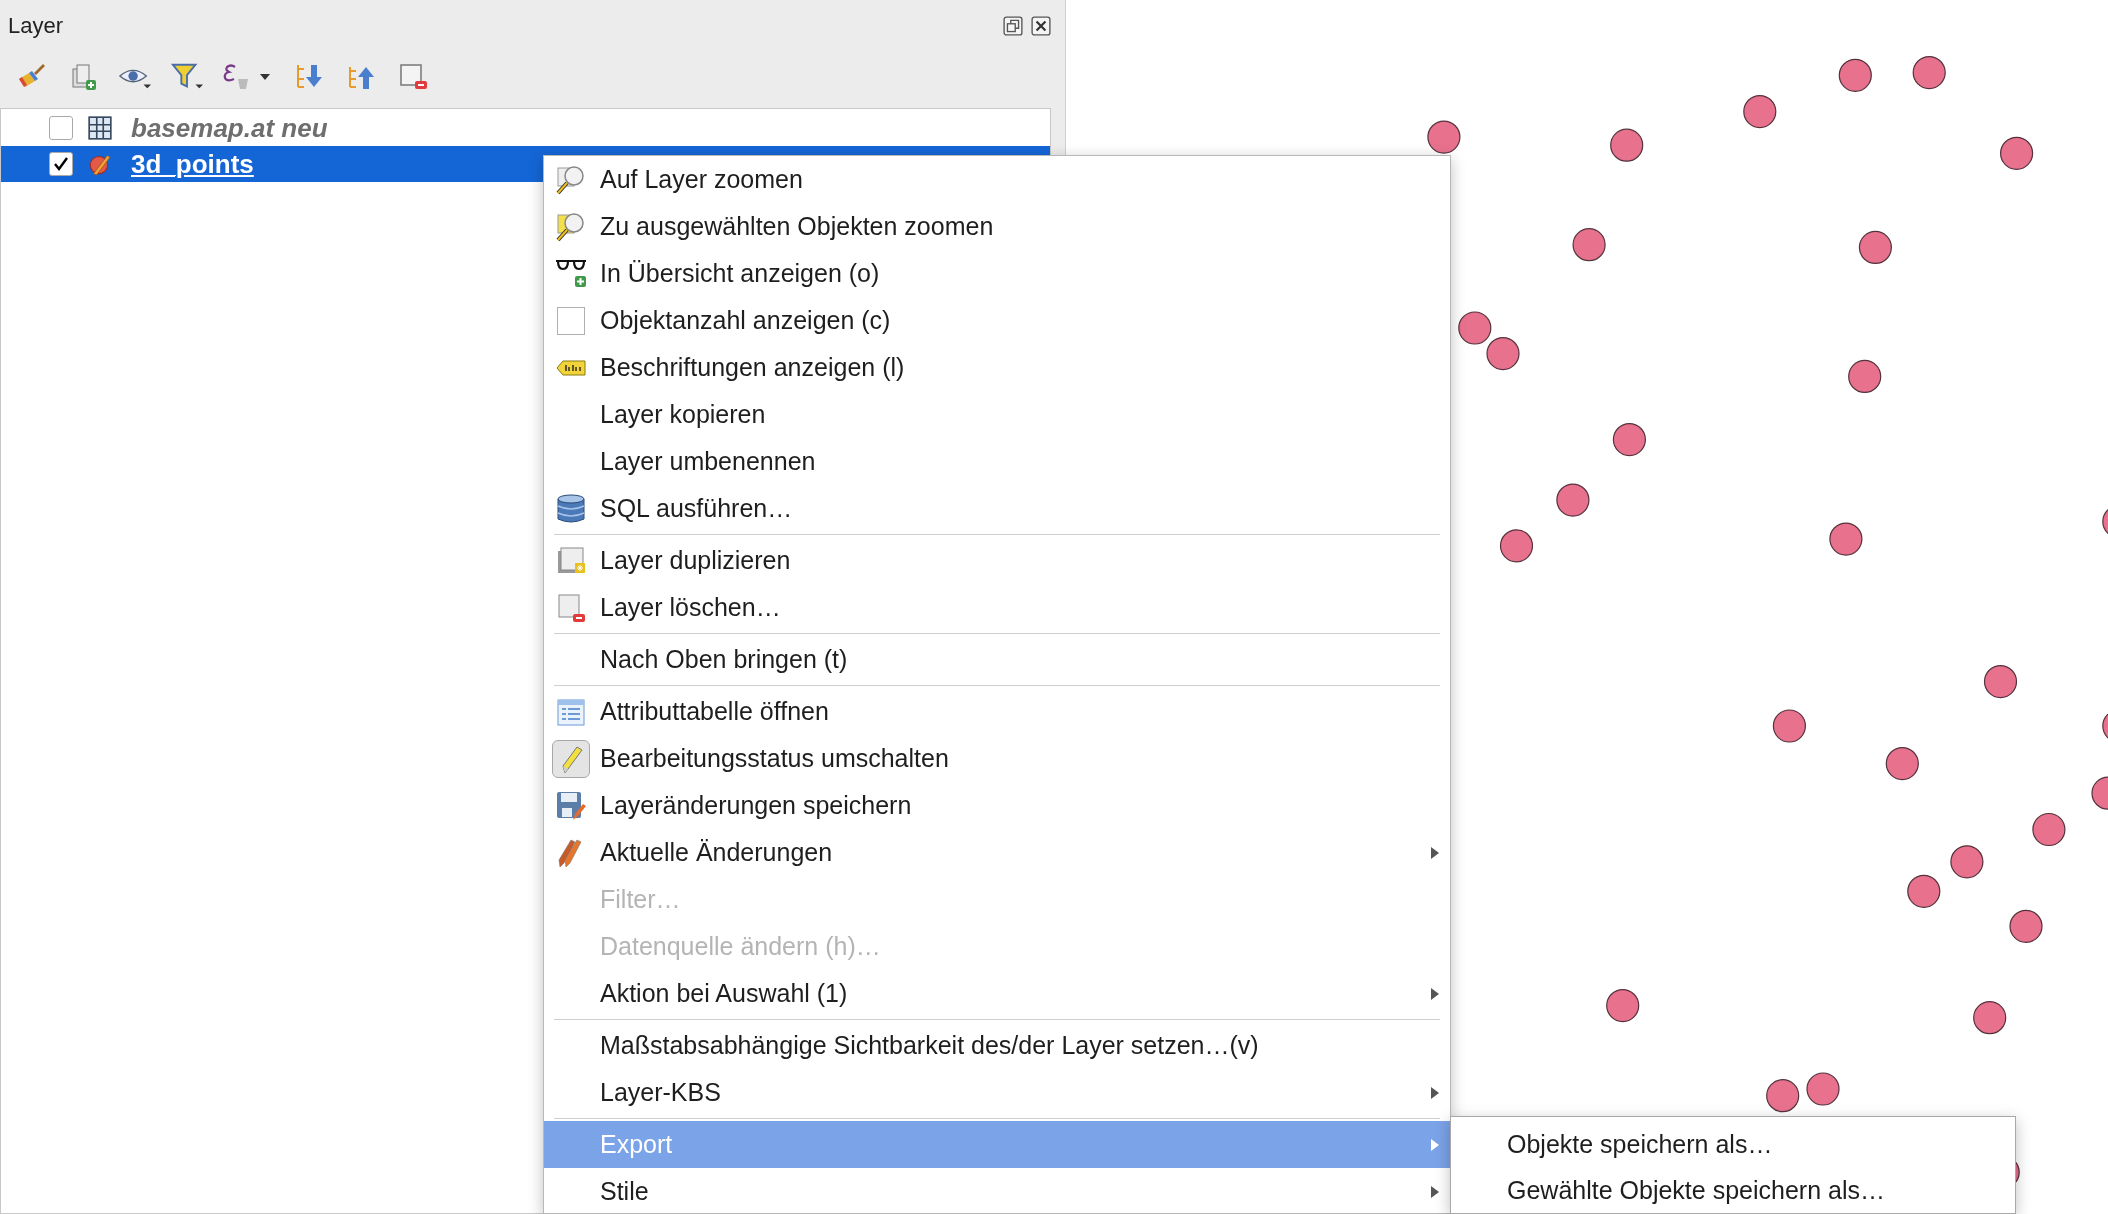  What do you see at coordinates (571, 805) in the screenshot?
I see `save-edits-icon` at bounding box center [571, 805].